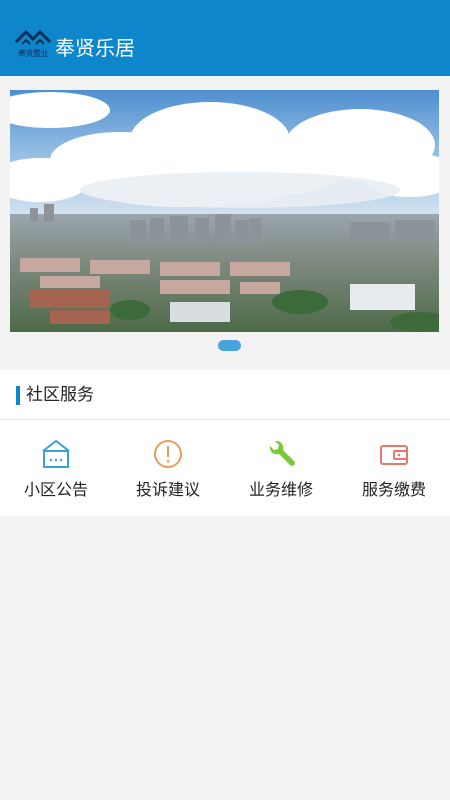 This screenshot has width=450, height=800. I want to click on service-item-repair: 业务维修, so click(281, 471).